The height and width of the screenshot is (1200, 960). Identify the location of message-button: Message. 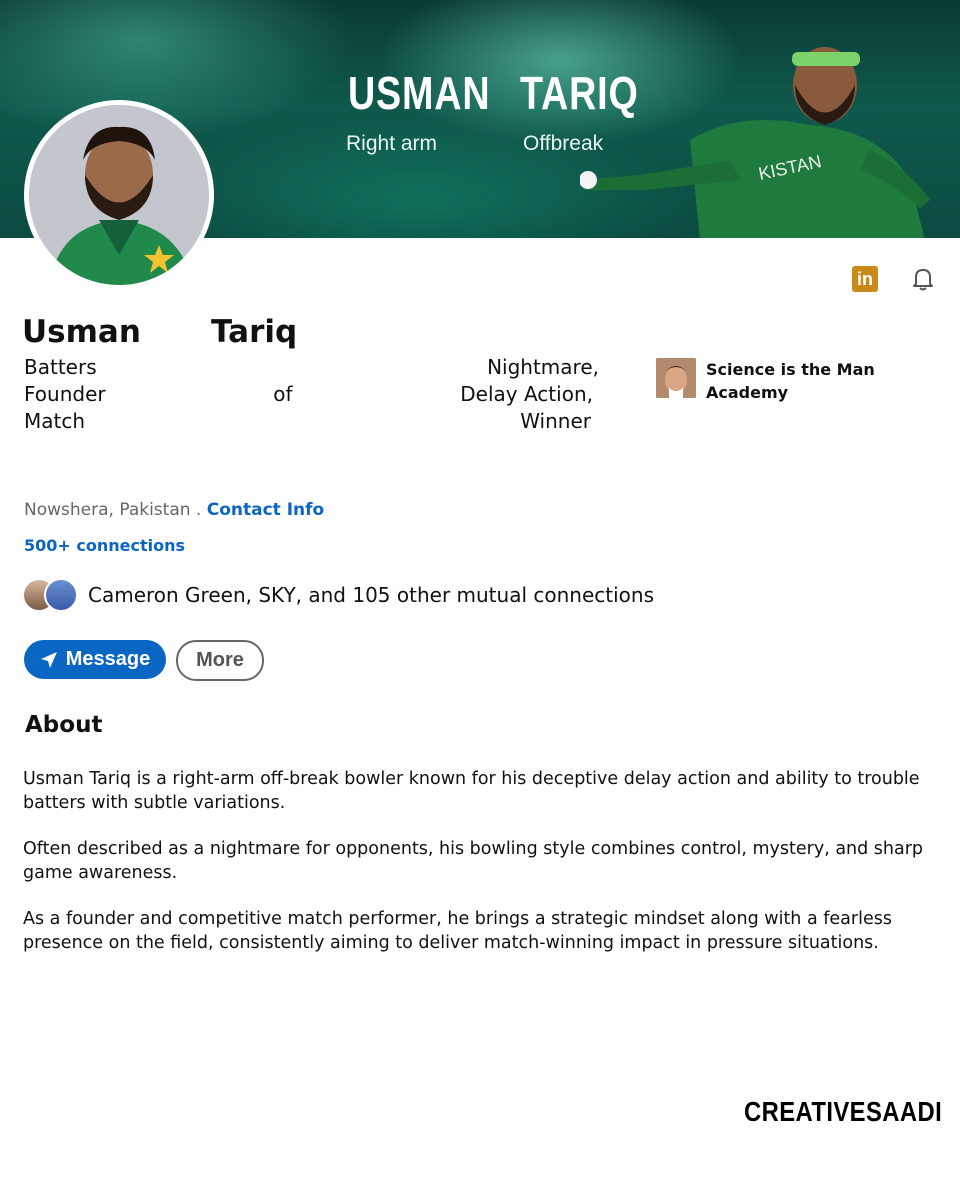
(95, 659).